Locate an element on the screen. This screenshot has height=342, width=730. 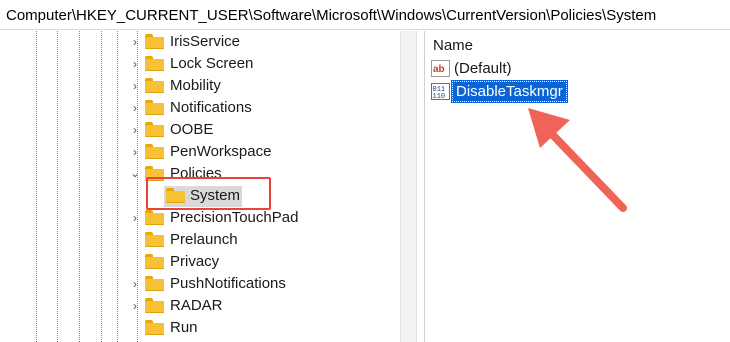
tree-item-label: Lock Screen is located at coordinates (212, 63).